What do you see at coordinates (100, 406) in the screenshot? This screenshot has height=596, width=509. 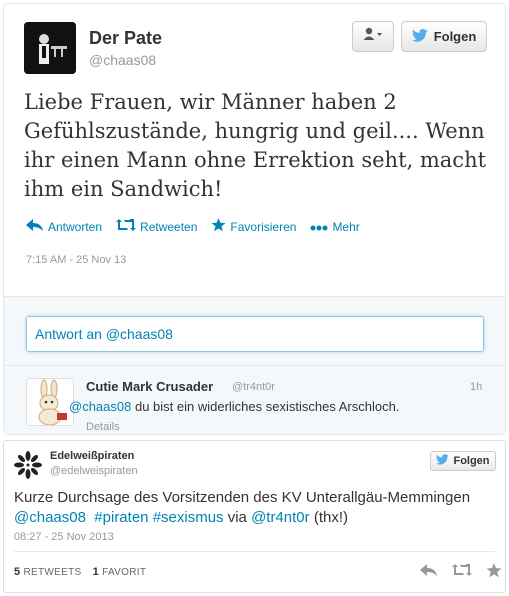 I see `reply-mention: @chaas08` at bounding box center [100, 406].